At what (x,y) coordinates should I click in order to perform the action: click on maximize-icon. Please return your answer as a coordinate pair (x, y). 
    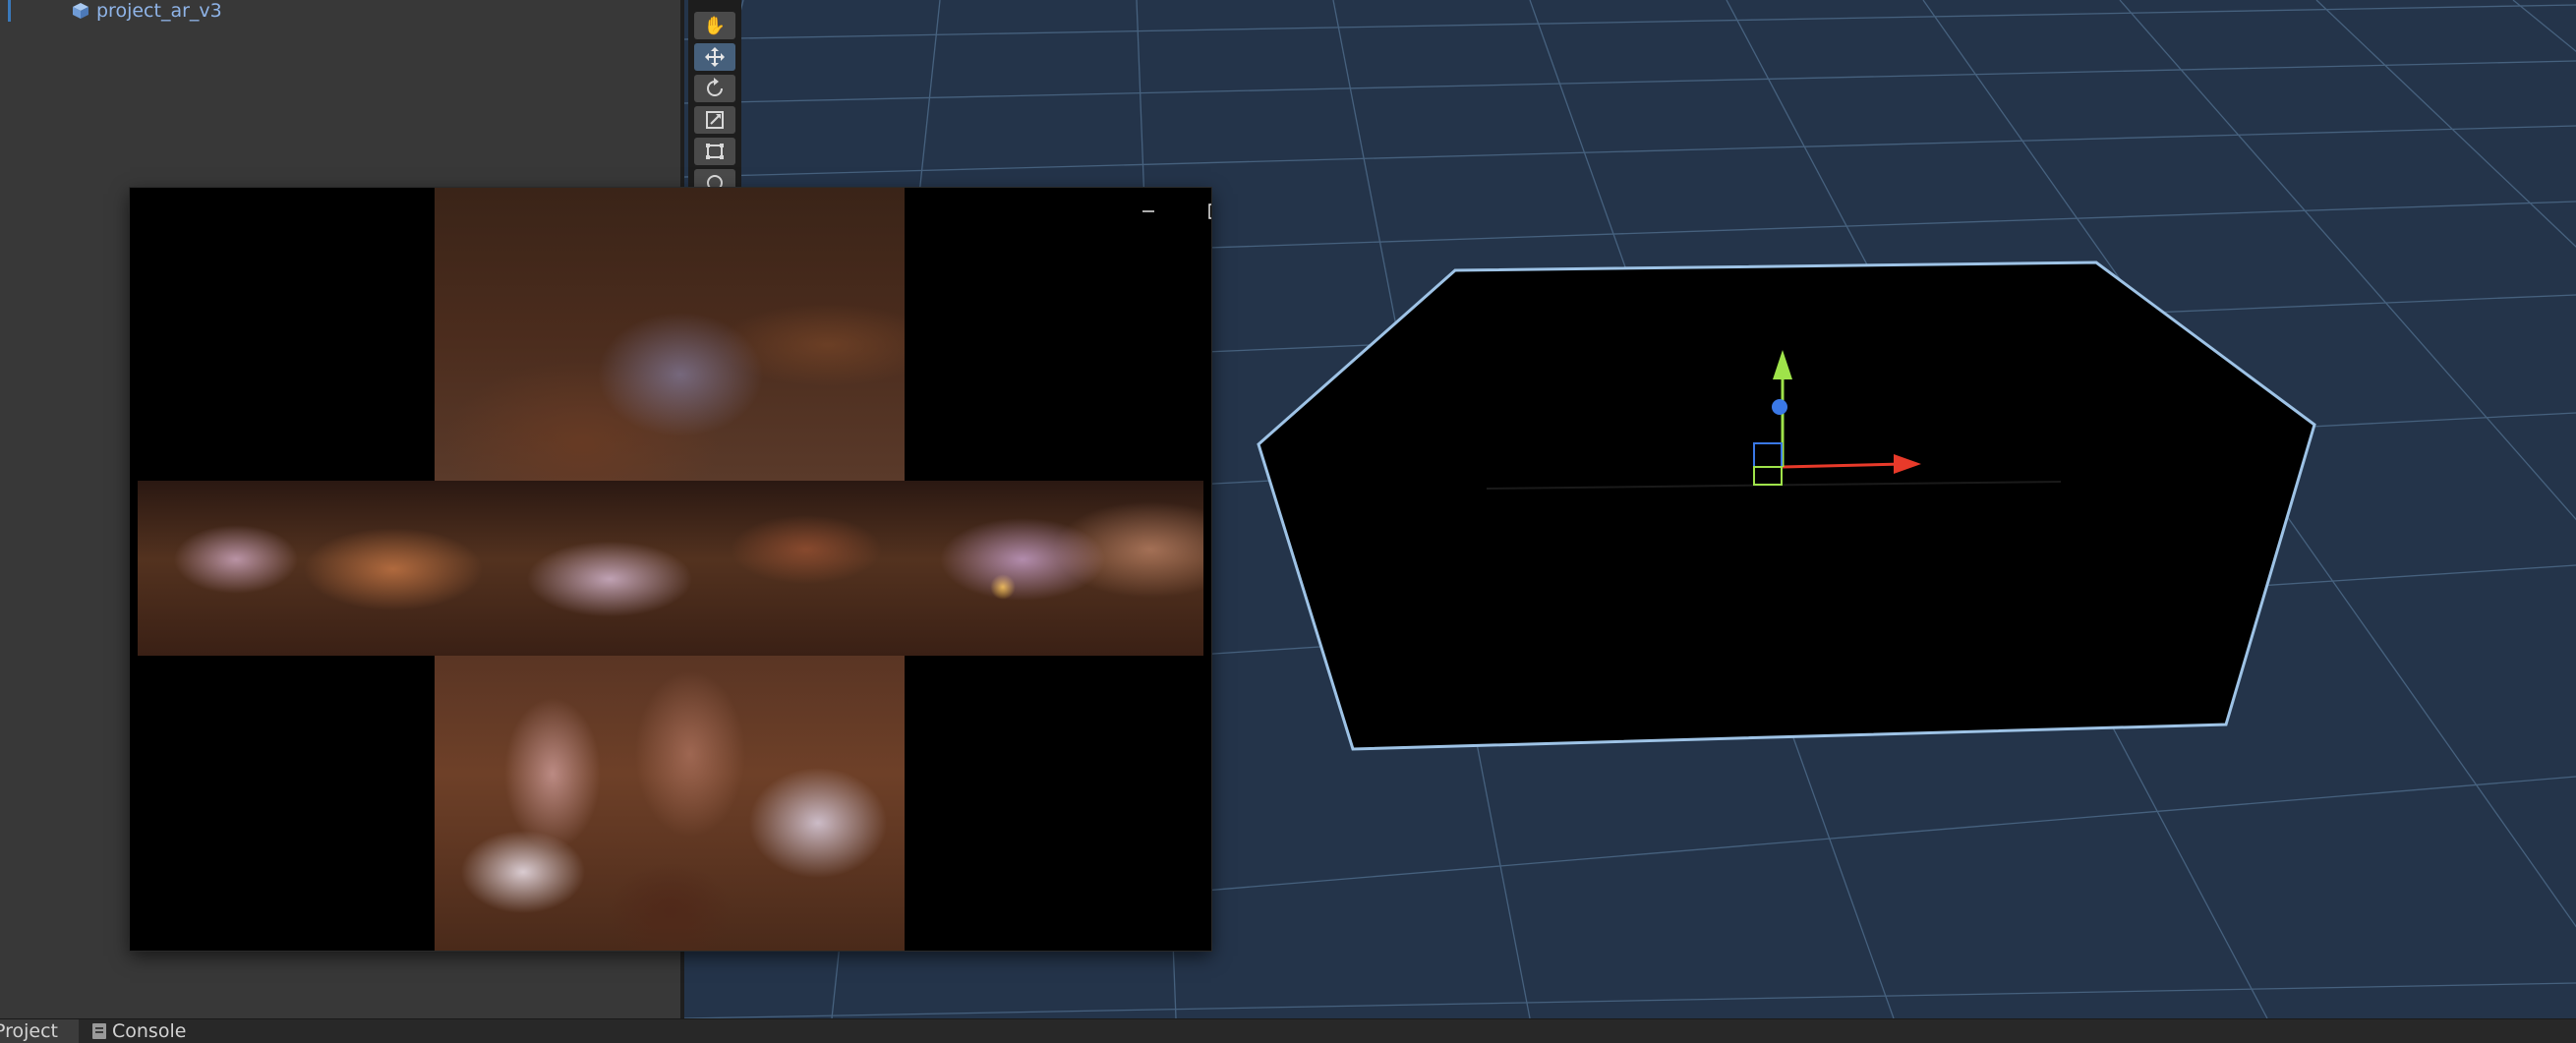
    Looking at the image, I should click on (1209, 211).